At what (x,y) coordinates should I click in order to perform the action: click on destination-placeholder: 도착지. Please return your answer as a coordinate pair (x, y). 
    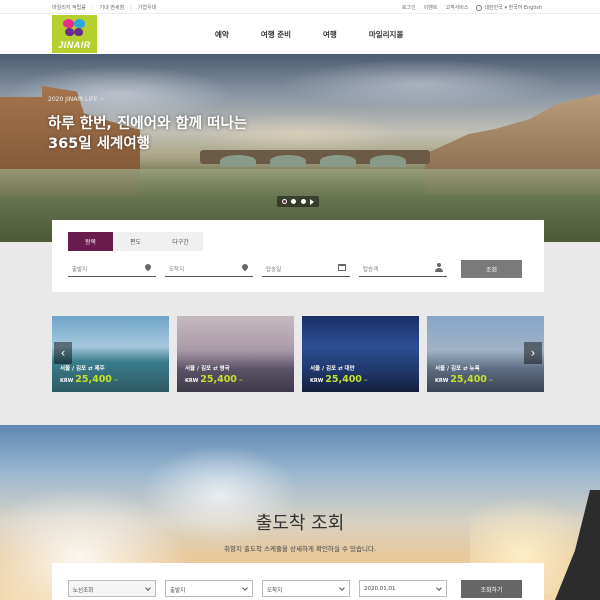
    Looking at the image, I should click on (177, 270).